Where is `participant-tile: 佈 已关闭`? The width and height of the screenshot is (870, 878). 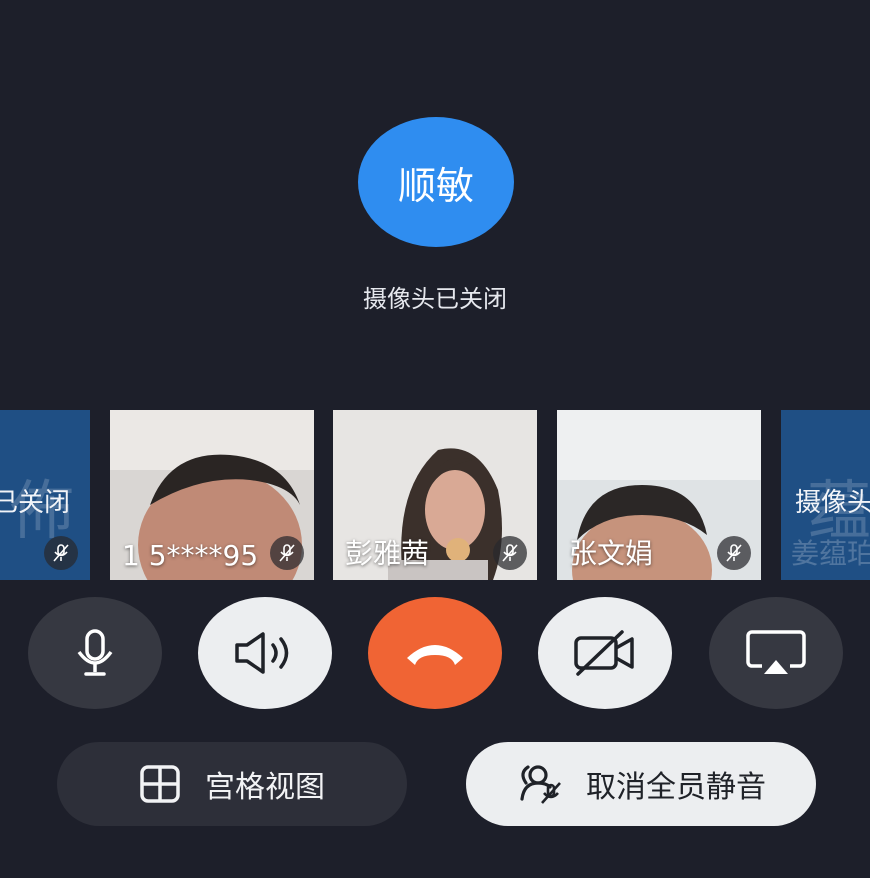
participant-tile: 佈 已关闭 is located at coordinates (45, 495).